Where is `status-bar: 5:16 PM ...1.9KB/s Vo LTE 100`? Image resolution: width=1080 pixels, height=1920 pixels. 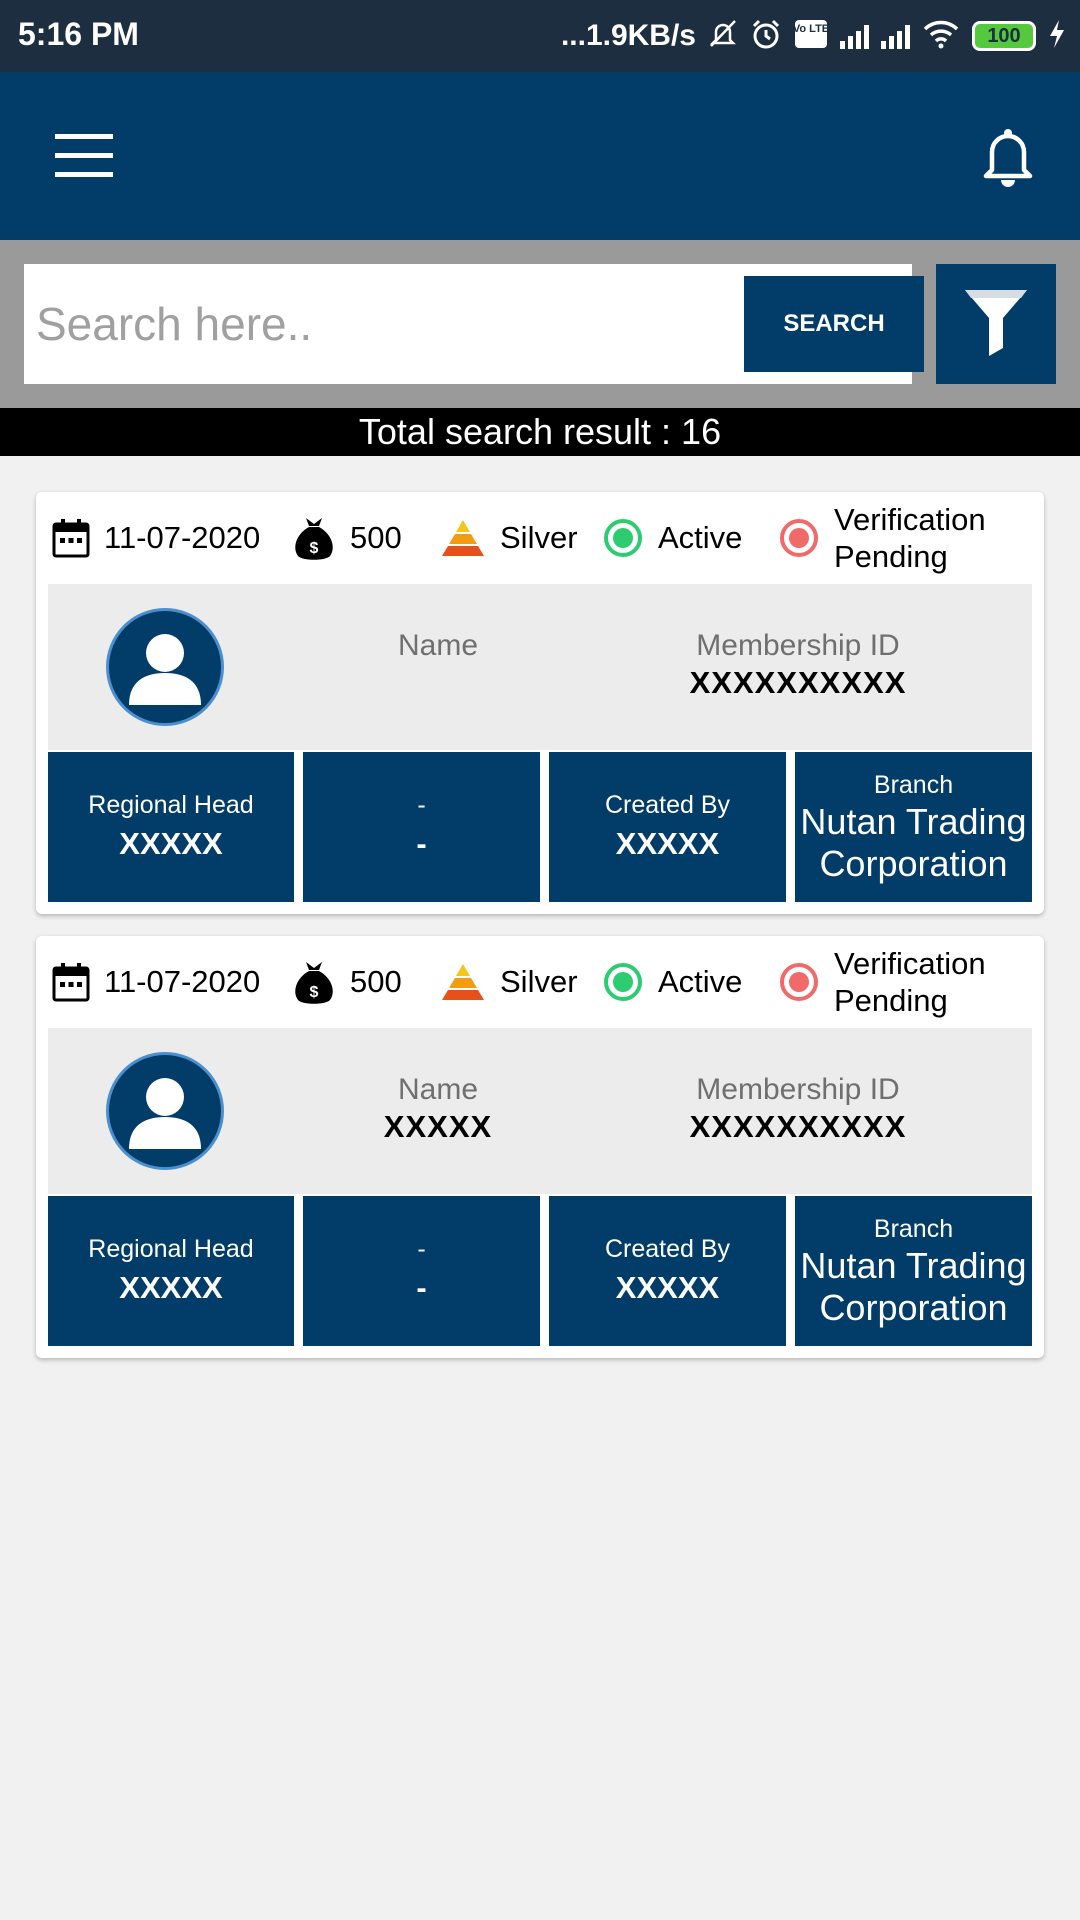 status-bar: 5:16 PM ...1.9KB/s Vo LTE 100 is located at coordinates (540, 36).